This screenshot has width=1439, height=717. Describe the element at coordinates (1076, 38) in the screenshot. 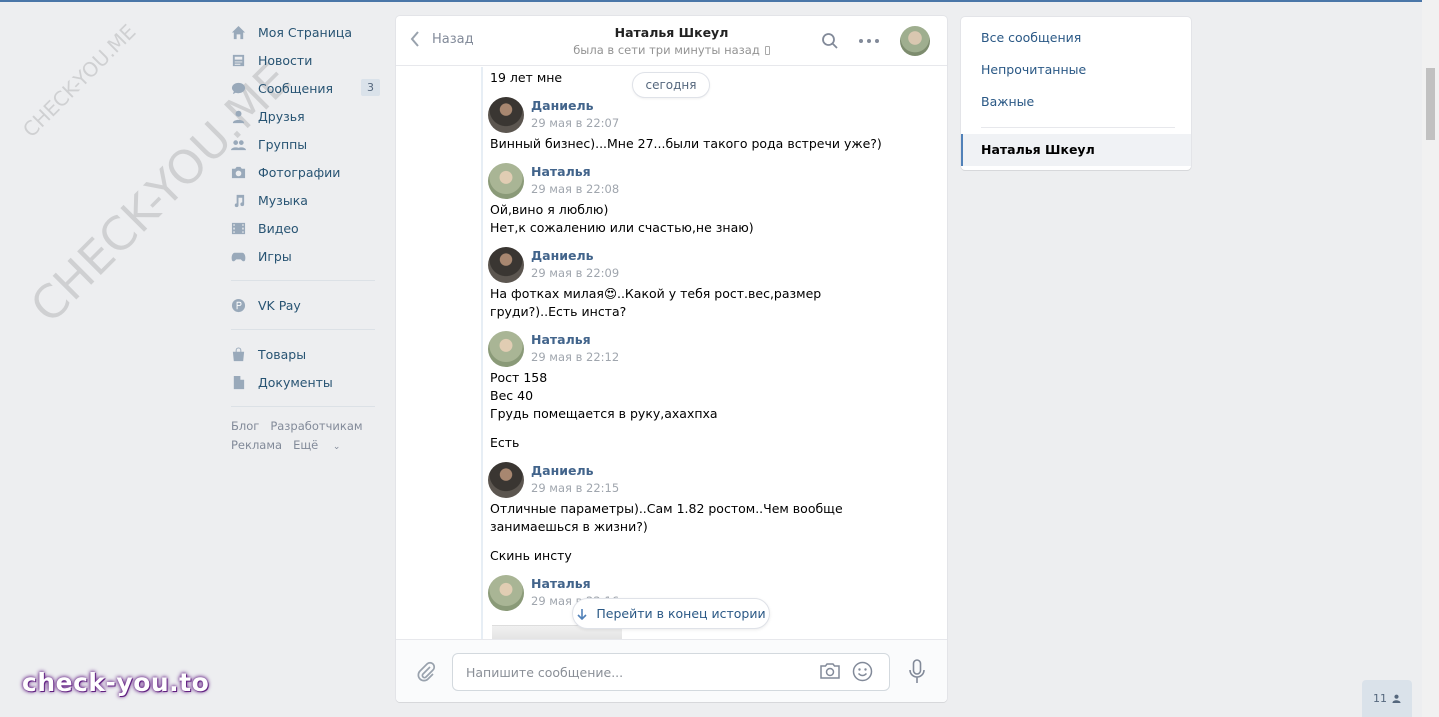

I see `filter-all-messages: Все сообщения` at that location.